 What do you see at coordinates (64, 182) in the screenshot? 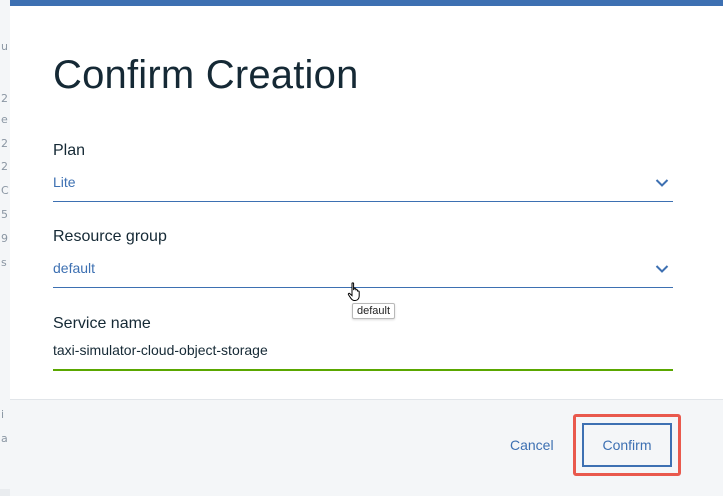
I see `plan-select-value: Lite` at bounding box center [64, 182].